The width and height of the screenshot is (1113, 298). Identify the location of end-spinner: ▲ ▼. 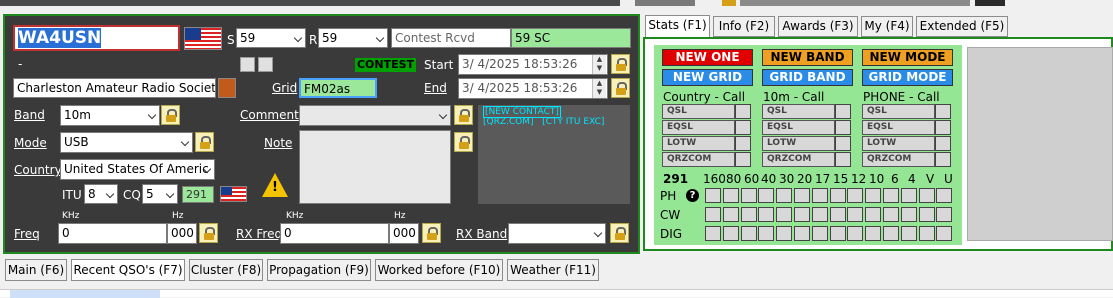
(599, 88).